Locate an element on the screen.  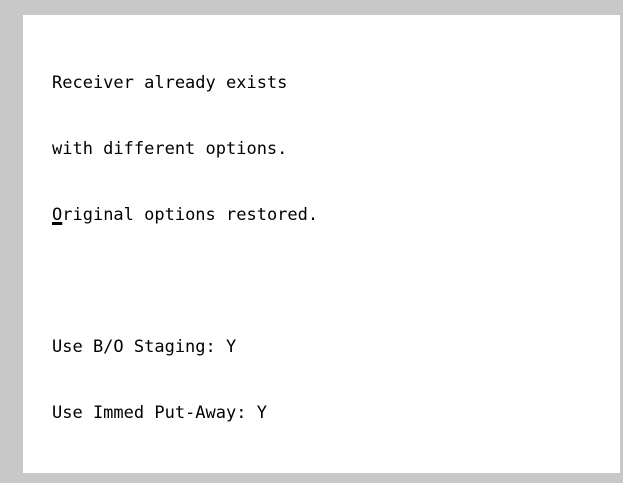
putaway-option: Use Immed Put-Away: Y is located at coordinates (185, 413).